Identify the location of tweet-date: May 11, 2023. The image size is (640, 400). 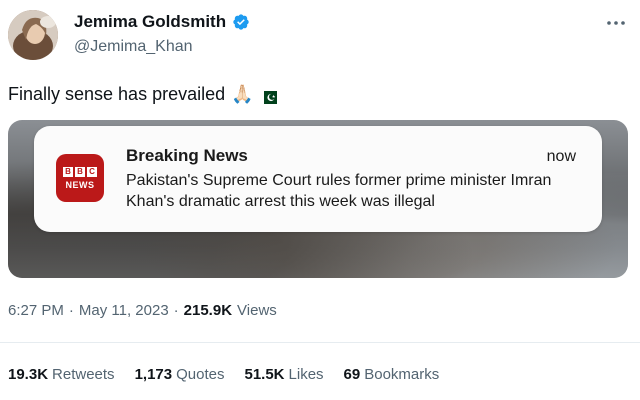
(124, 310).